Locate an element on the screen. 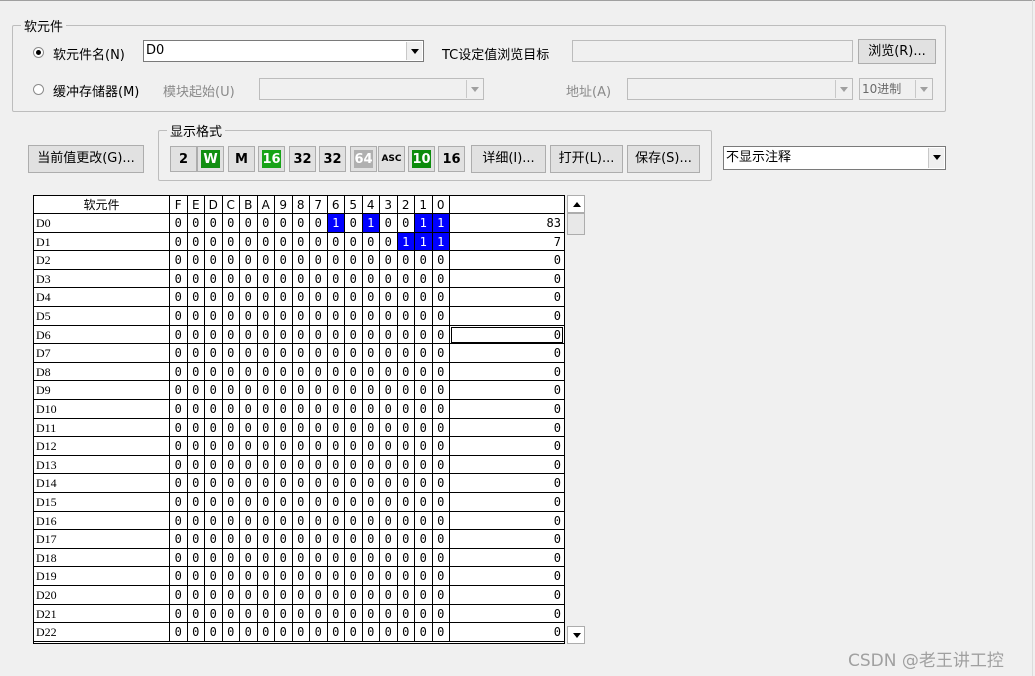  scroll-up-arrow-icon is located at coordinates (576, 204).